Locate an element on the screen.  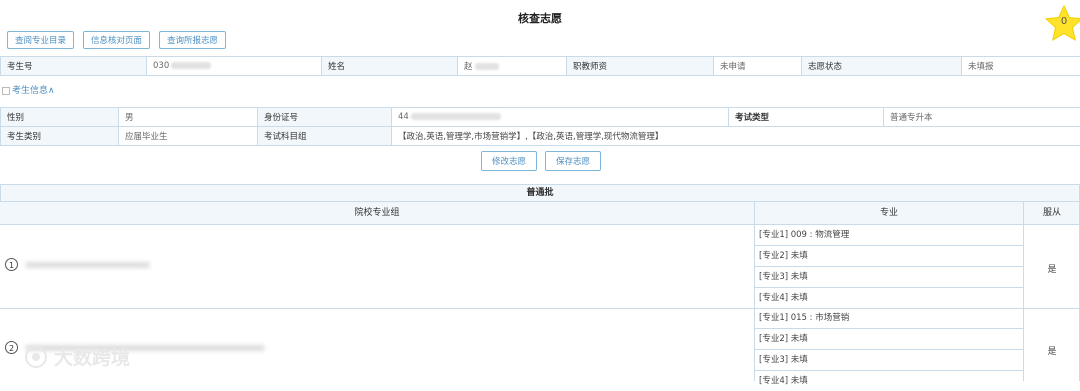
name-label: 姓名 is located at coordinates (390, 66).